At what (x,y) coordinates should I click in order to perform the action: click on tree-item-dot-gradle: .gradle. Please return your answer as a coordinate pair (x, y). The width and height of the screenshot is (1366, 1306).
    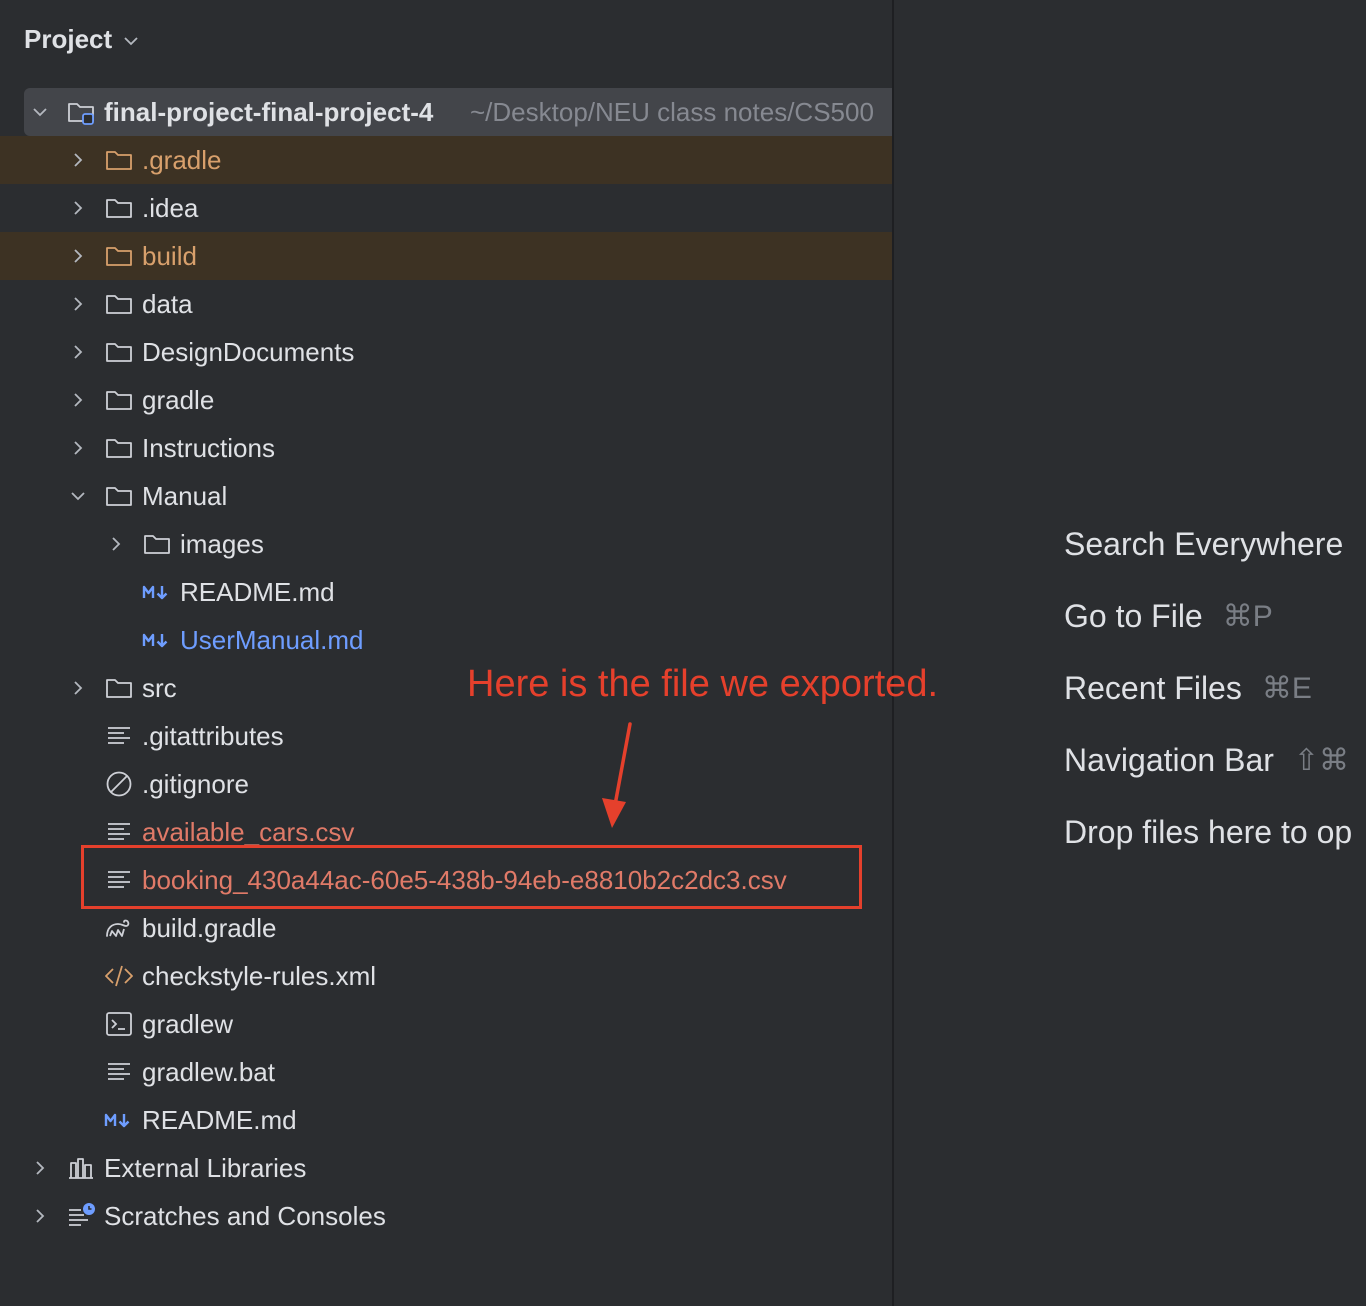
    Looking at the image, I should click on (446, 160).